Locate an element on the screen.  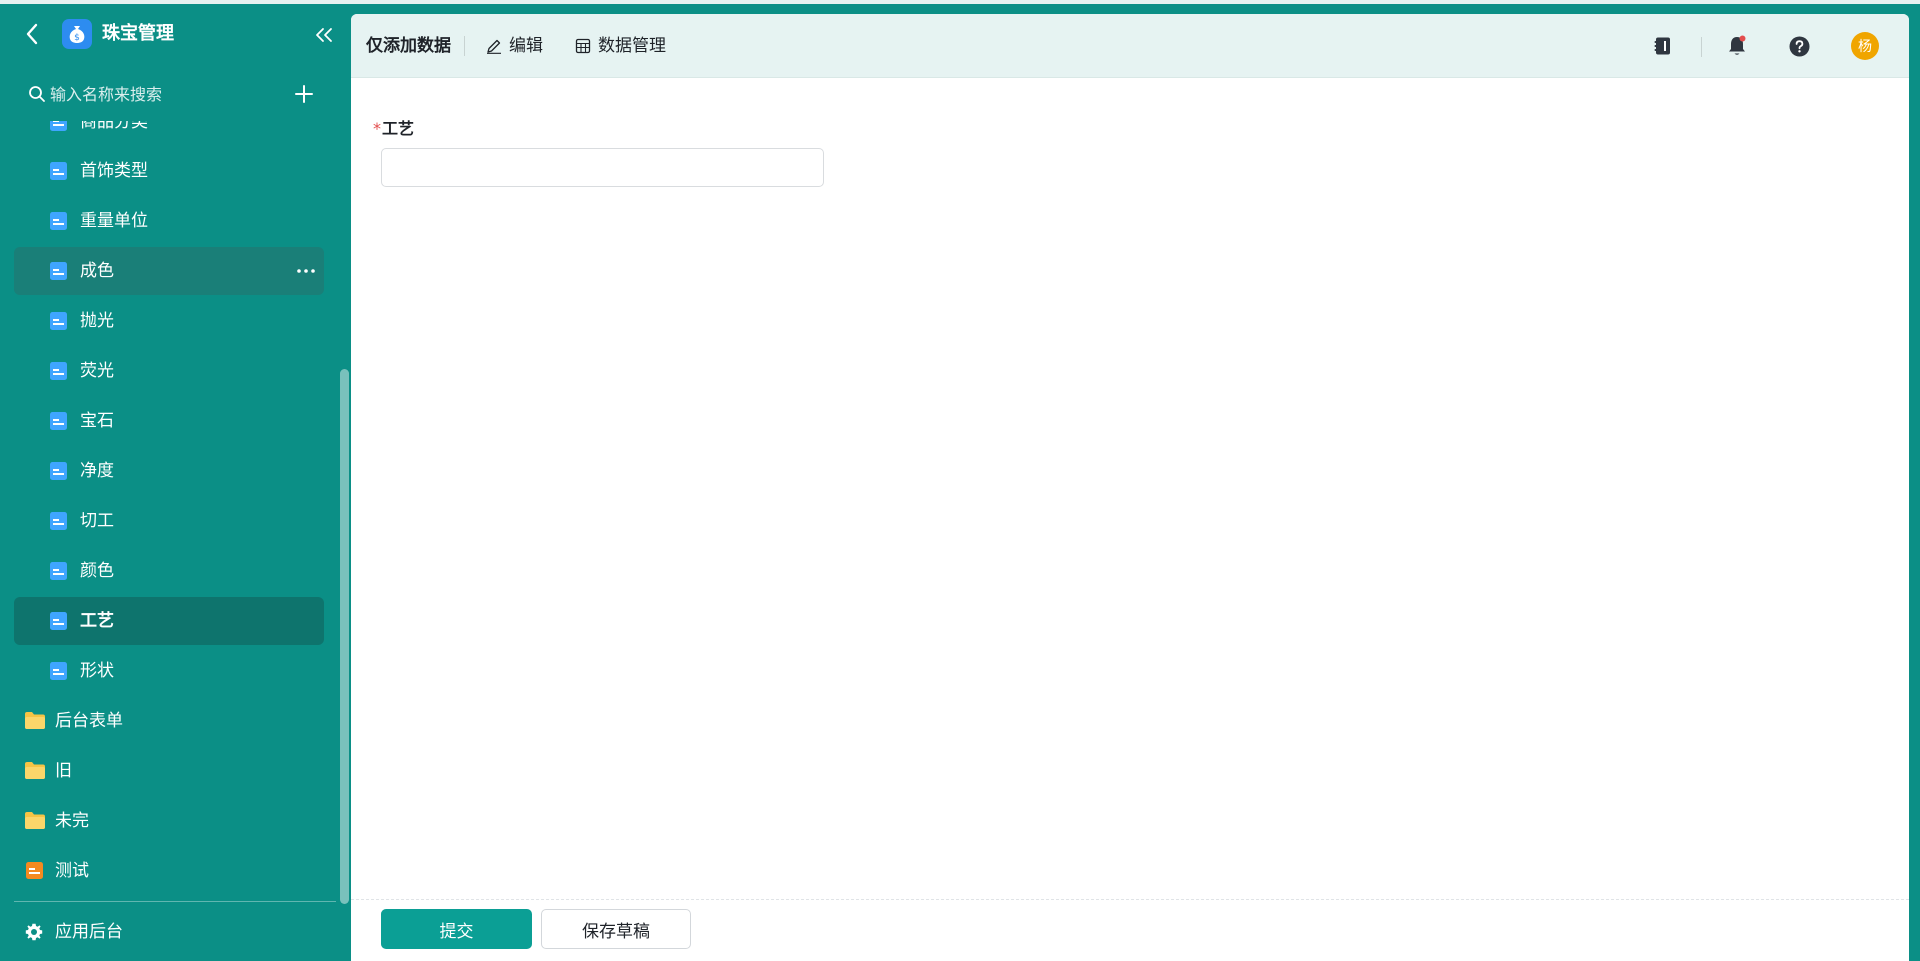
sidebar-item-label: 抛光 is located at coordinates (97, 321).